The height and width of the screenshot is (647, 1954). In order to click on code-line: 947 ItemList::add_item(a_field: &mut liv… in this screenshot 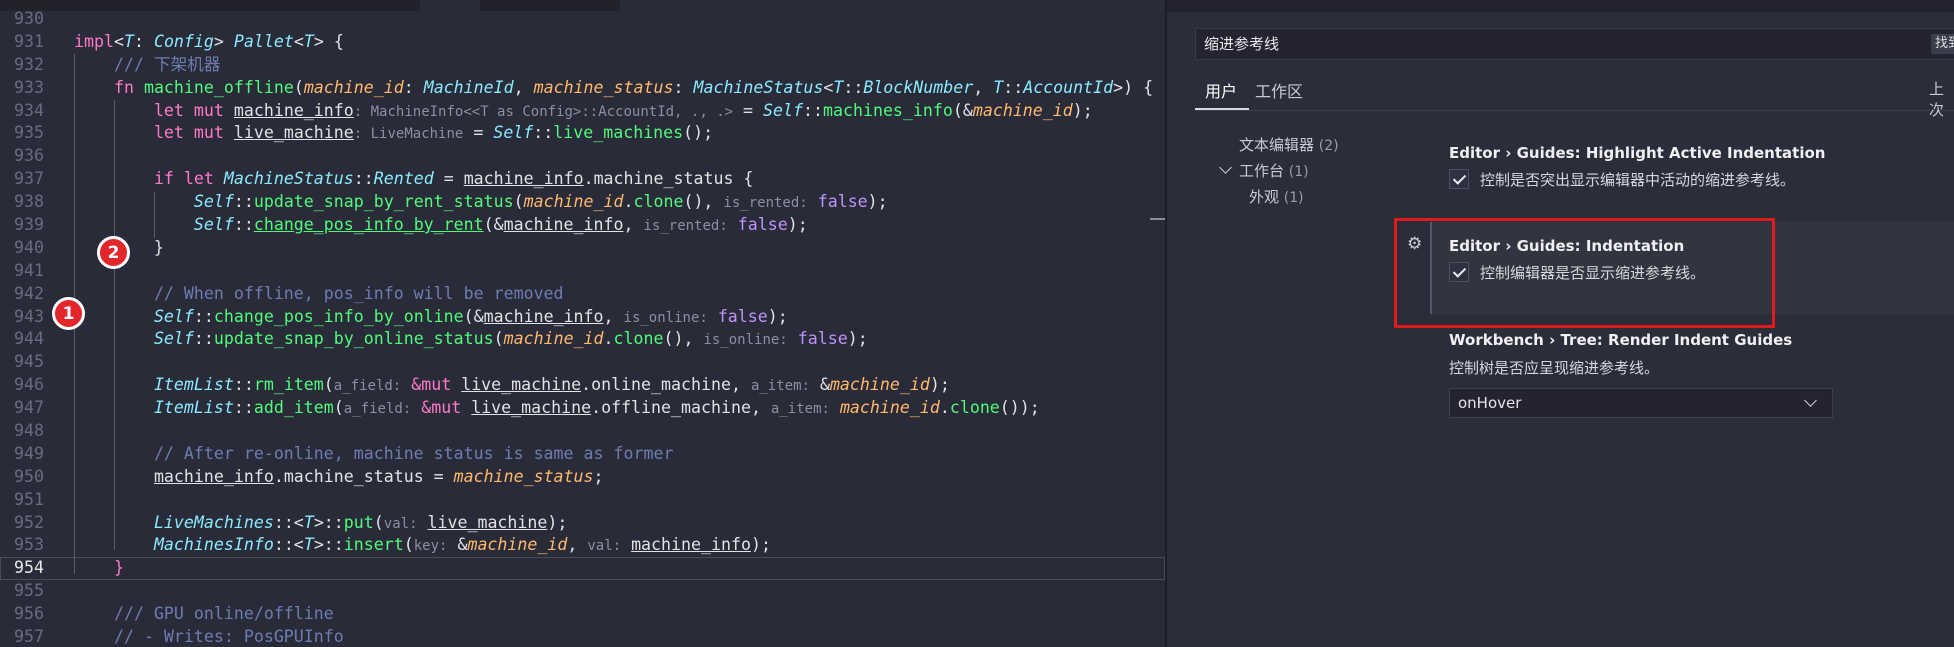, I will do `click(582, 408)`.